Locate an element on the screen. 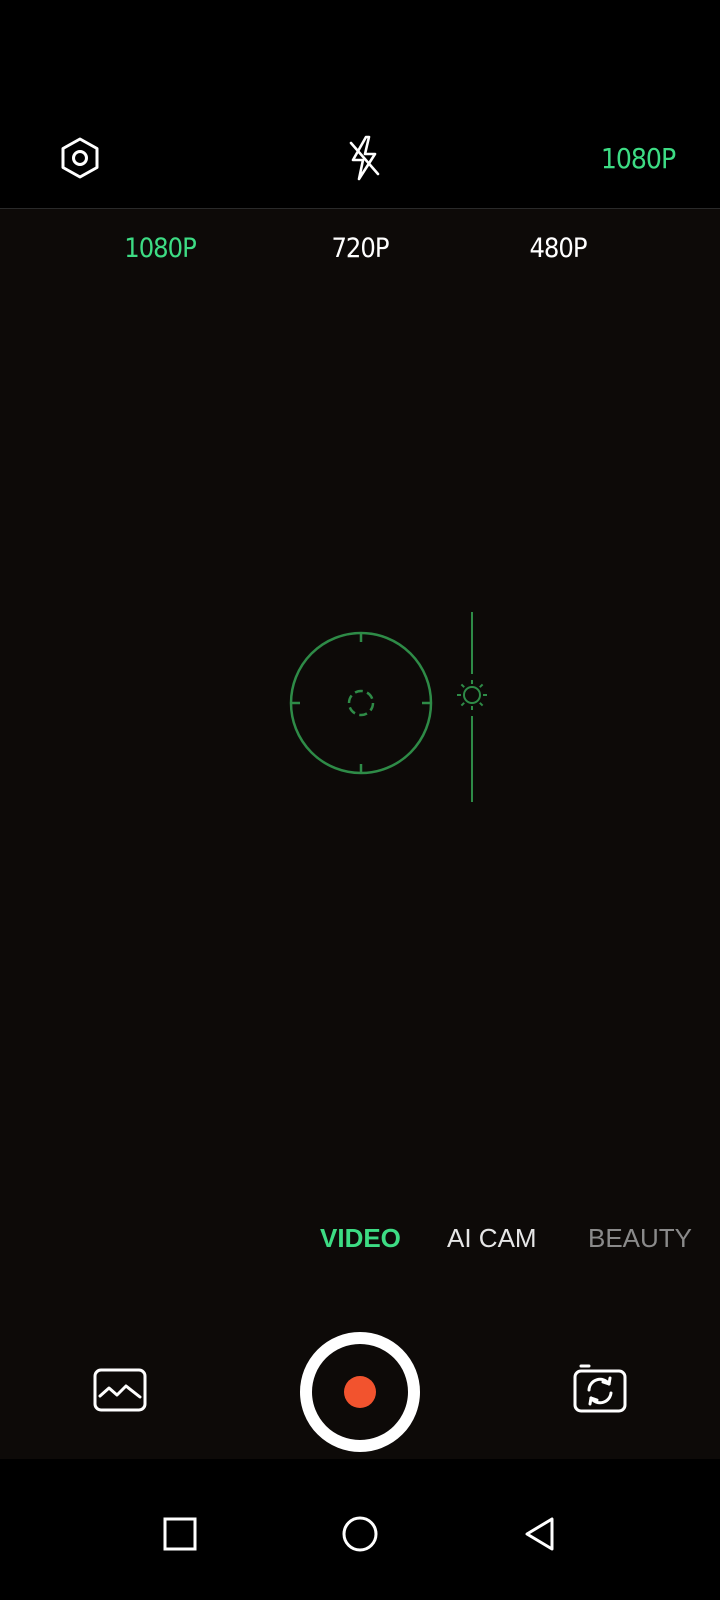 The height and width of the screenshot is (1600, 720). top-toolbar: 1080P is located at coordinates (360, 158).